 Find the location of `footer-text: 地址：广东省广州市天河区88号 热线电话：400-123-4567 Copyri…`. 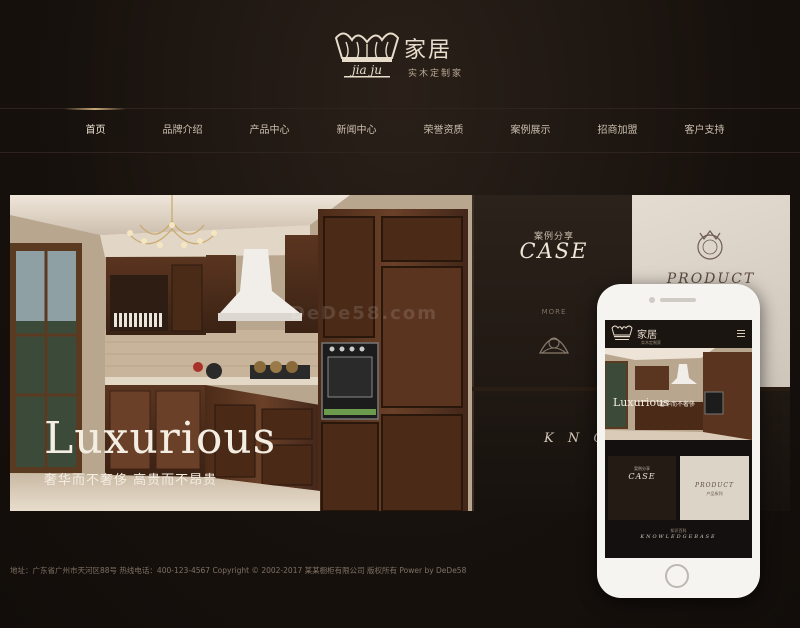

footer-text: 地址：广东省广州市天河区88号 热线电话：400-123-4567 Copyri… is located at coordinates (238, 570).